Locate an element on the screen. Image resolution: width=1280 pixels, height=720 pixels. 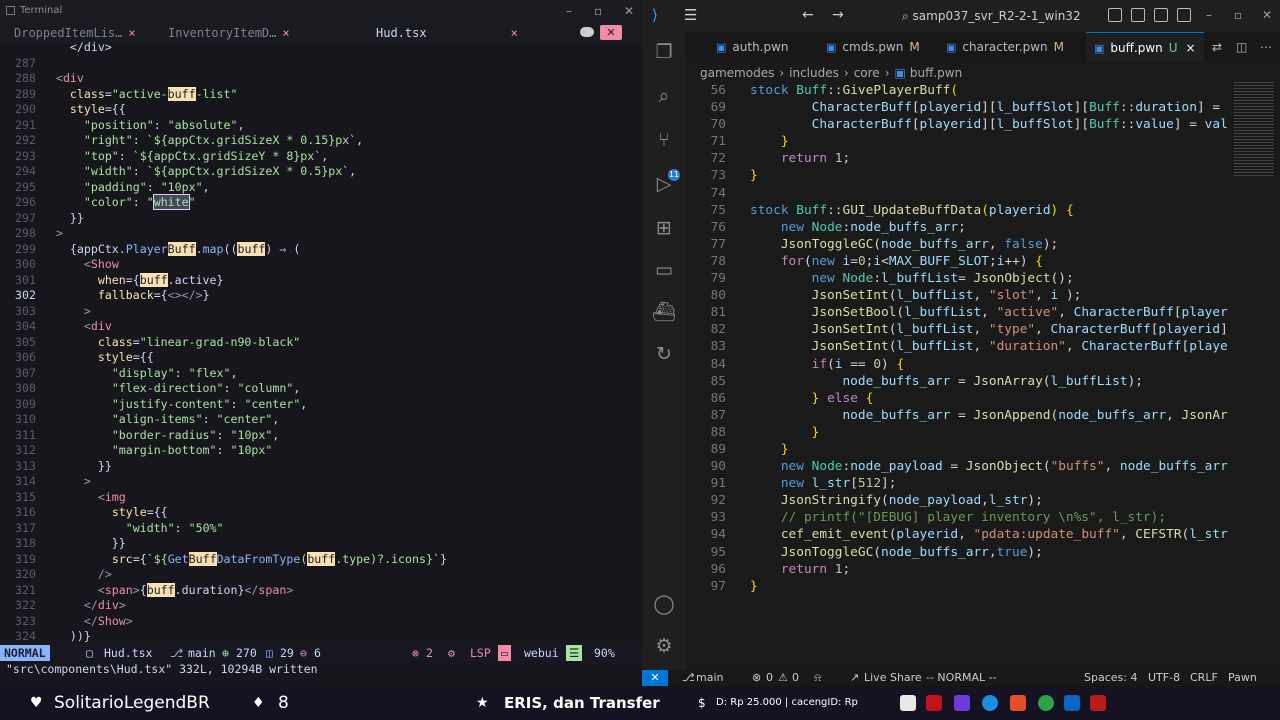
tab-dropped-item-list: DroppedItemLis… × is located at coordinates (75, 33).